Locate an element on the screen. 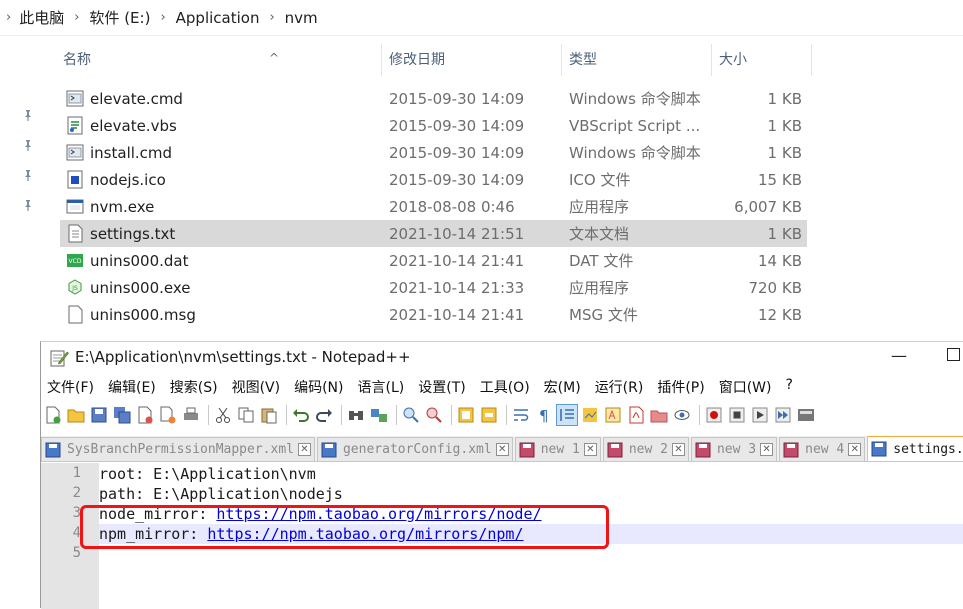 This screenshot has height=609, width=963. stop-macro-icon is located at coordinates (737, 415).